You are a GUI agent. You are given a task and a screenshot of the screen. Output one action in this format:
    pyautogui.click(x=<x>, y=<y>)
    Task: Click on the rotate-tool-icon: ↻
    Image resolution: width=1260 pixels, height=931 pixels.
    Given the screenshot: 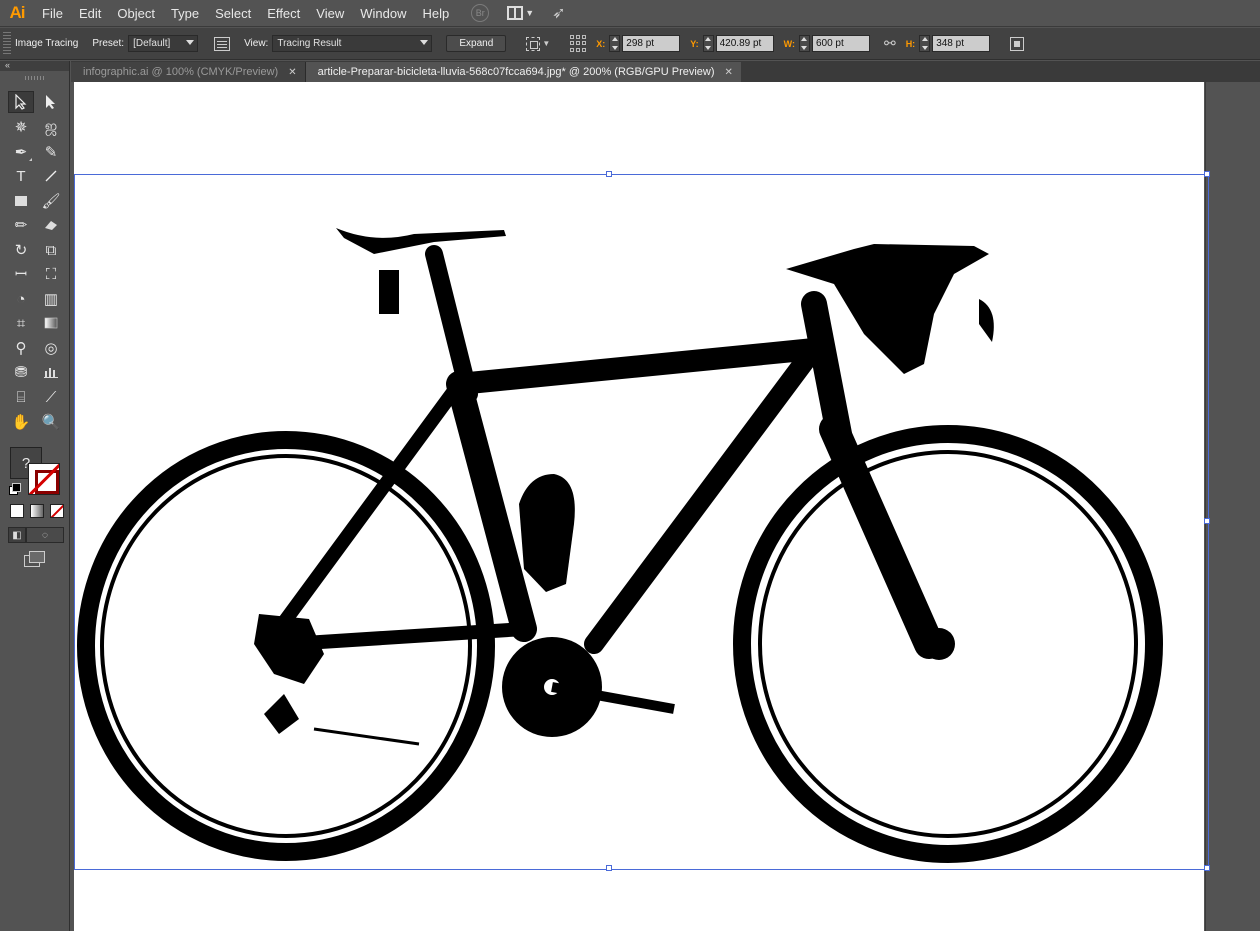 What is the action you would take?
    pyautogui.click(x=21, y=250)
    